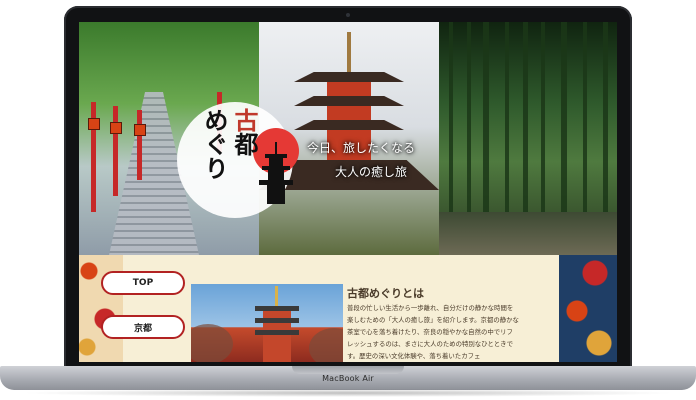 The width and height of the screenshot is (696, 400). I want to click on laptop-notch, so click(348, 370).